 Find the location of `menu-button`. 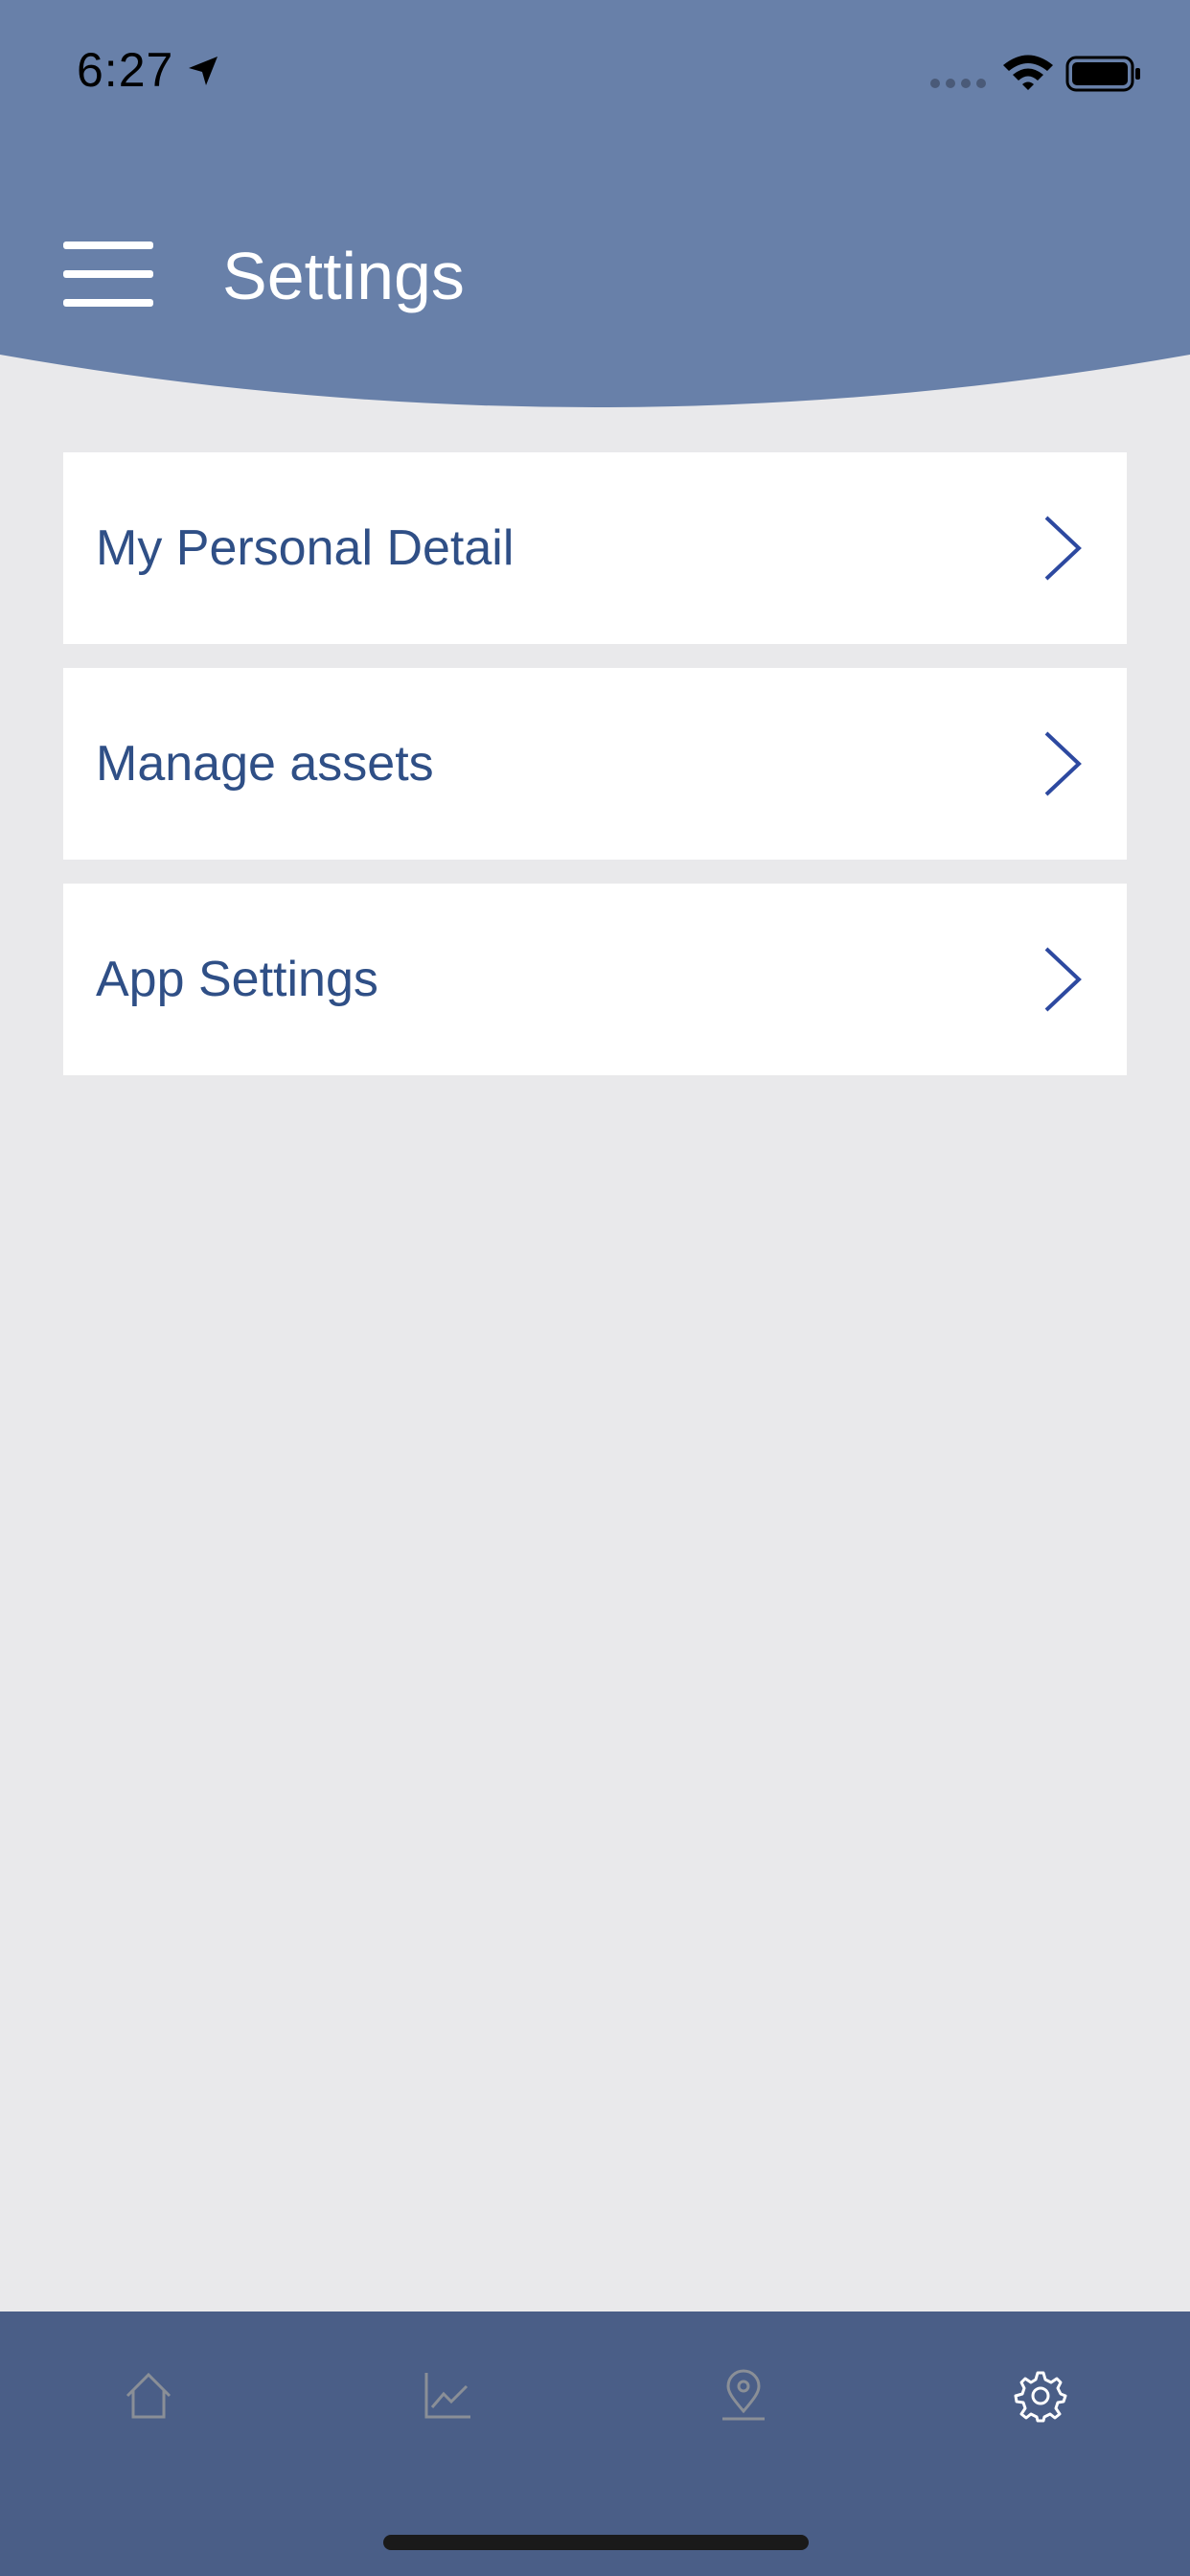

menu-button is located at coordinates (108, 274).